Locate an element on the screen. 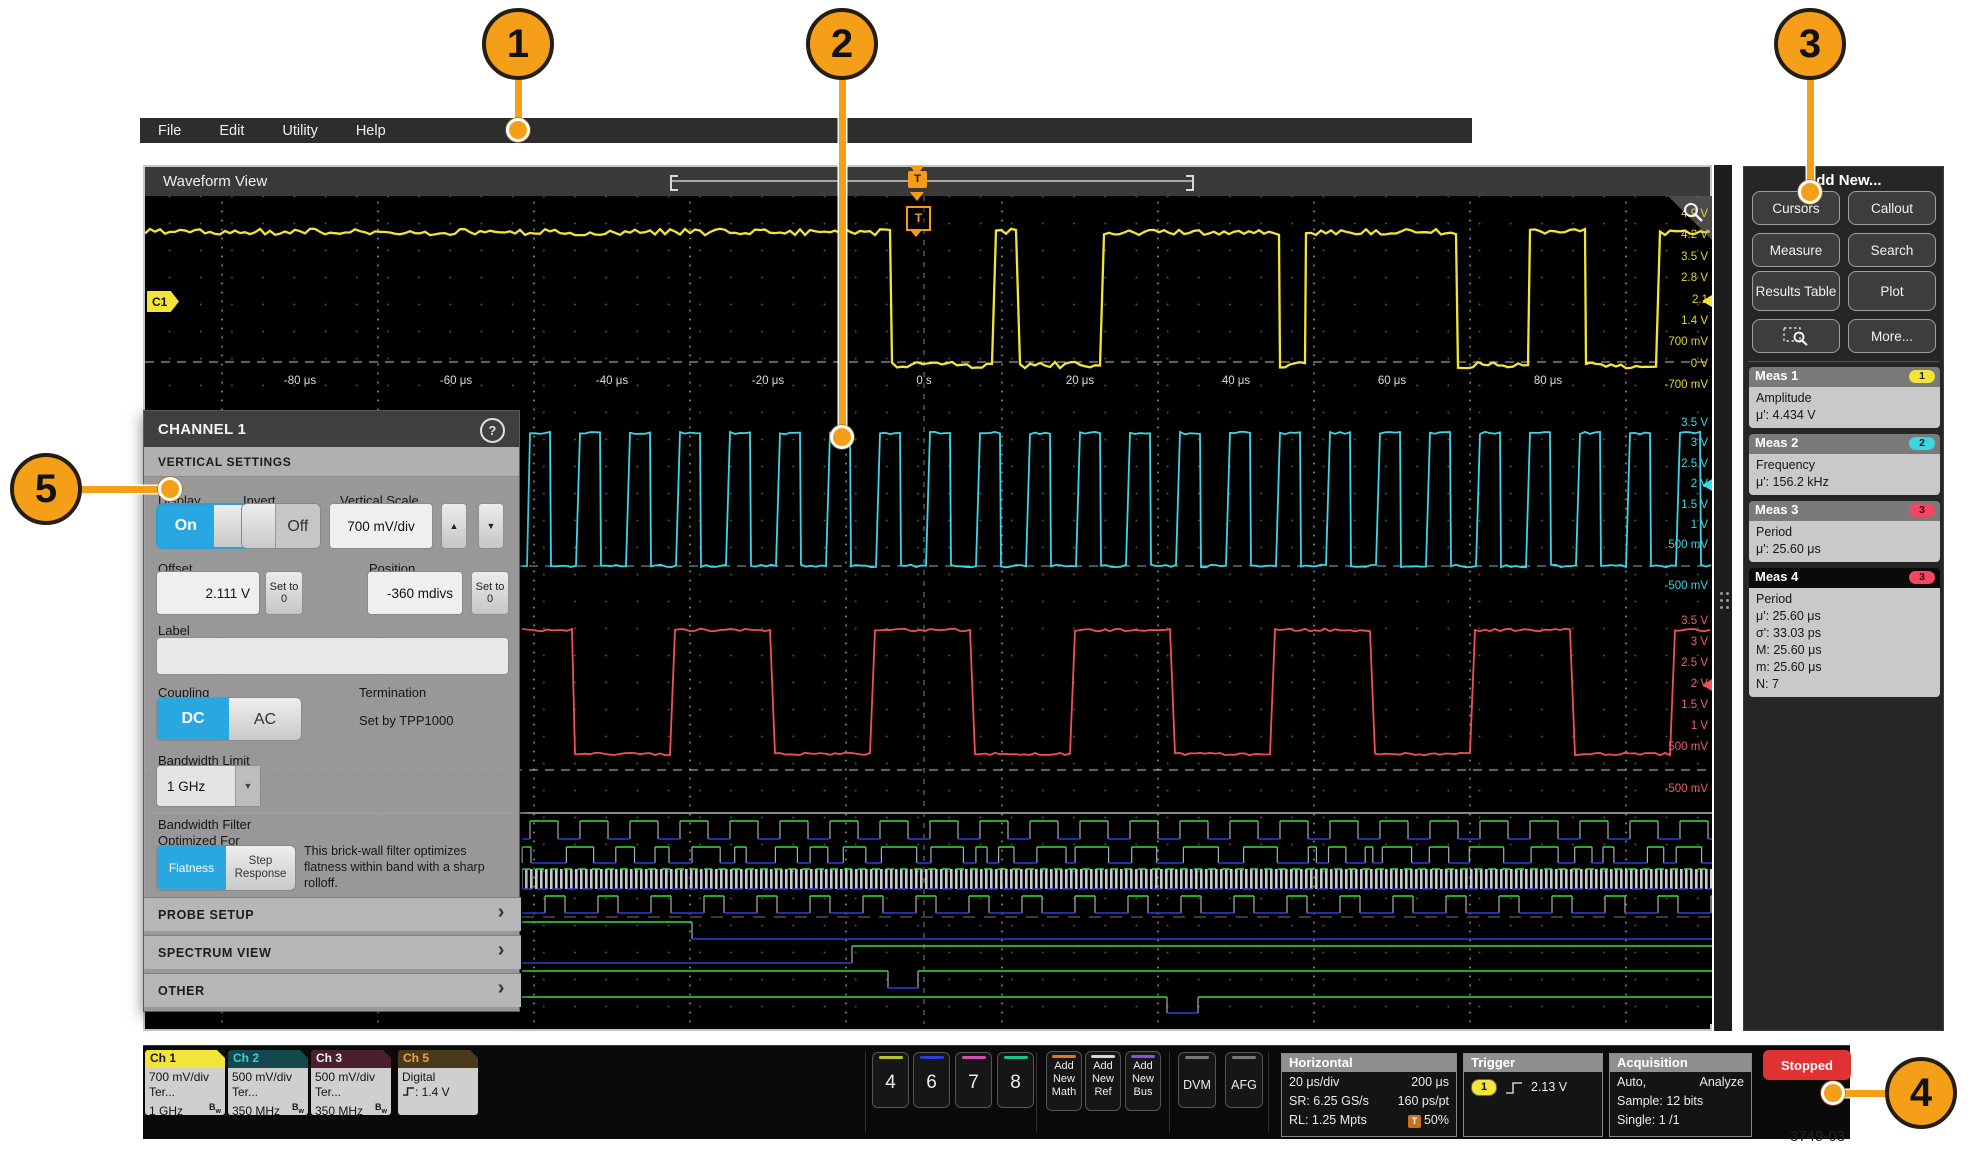  utility-label: DVM is located at coordinates (1197, 1084).